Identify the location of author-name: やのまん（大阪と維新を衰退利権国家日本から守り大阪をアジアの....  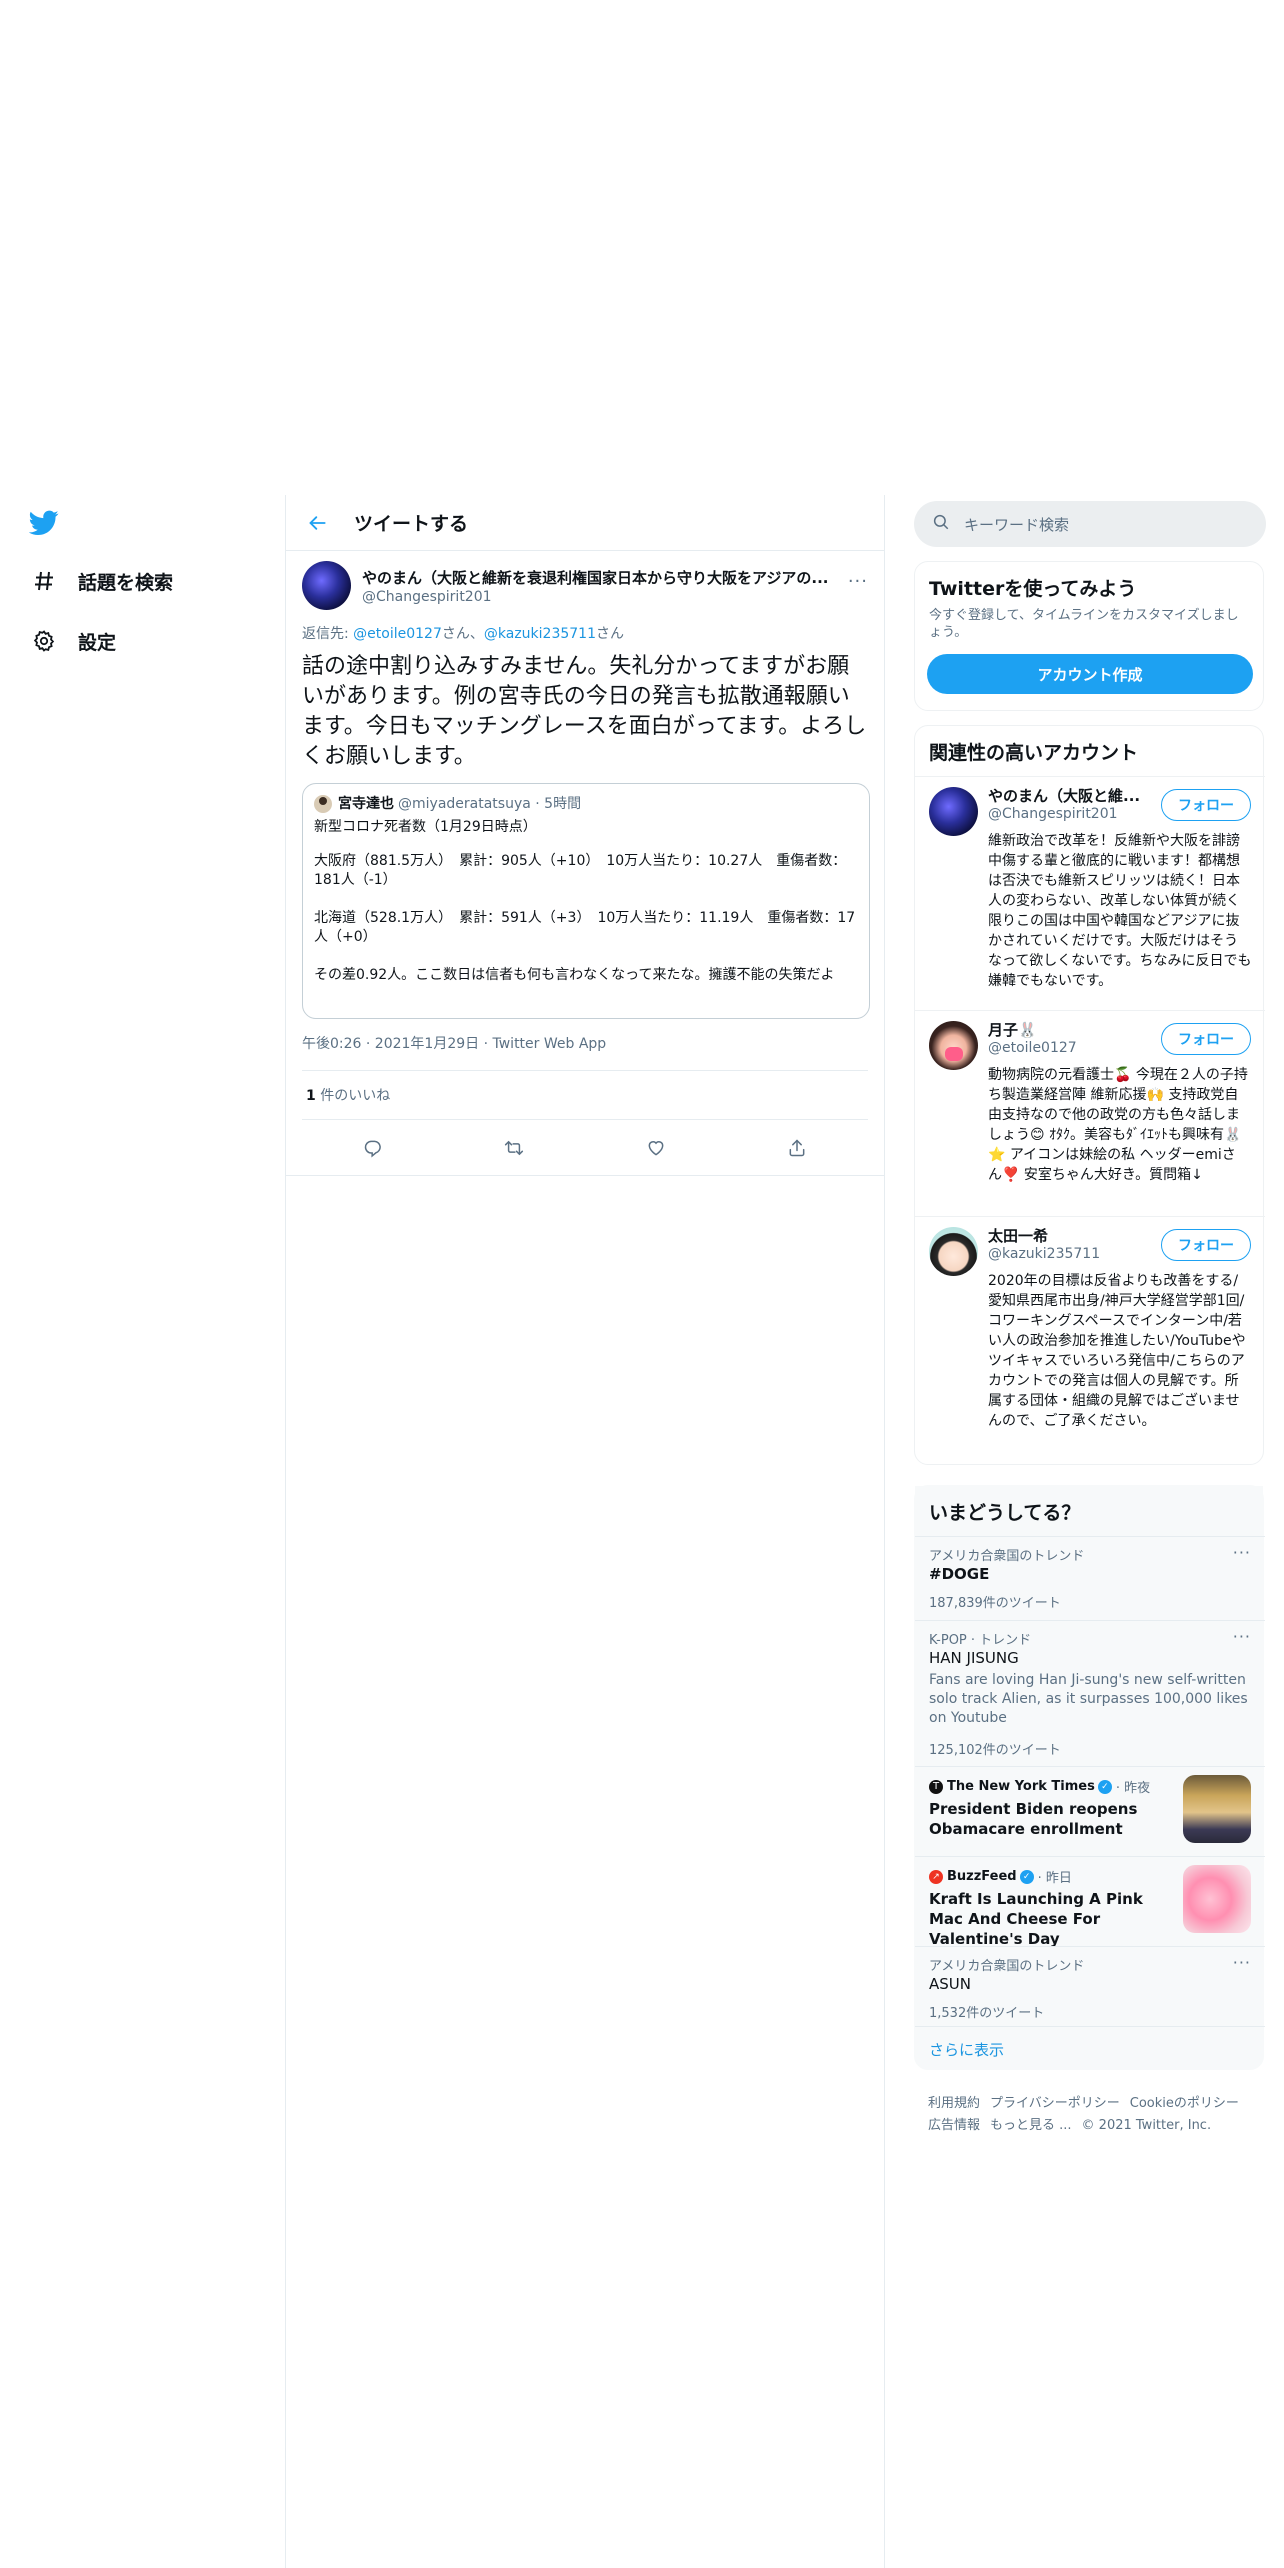
(597, 577).